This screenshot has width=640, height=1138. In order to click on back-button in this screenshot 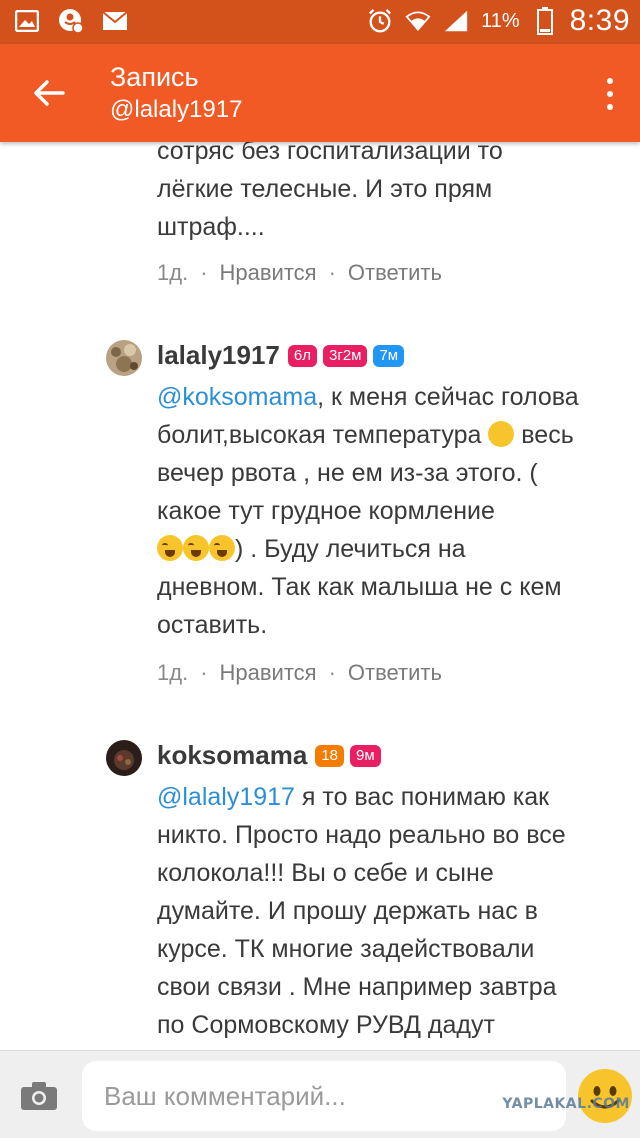, I will do `click(49, 93)`.